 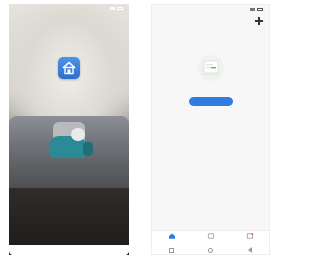 What do you see at coordinates (69, 68) in the screenshot?
I see `app-logo-icon` at bounding box center [69, 68].